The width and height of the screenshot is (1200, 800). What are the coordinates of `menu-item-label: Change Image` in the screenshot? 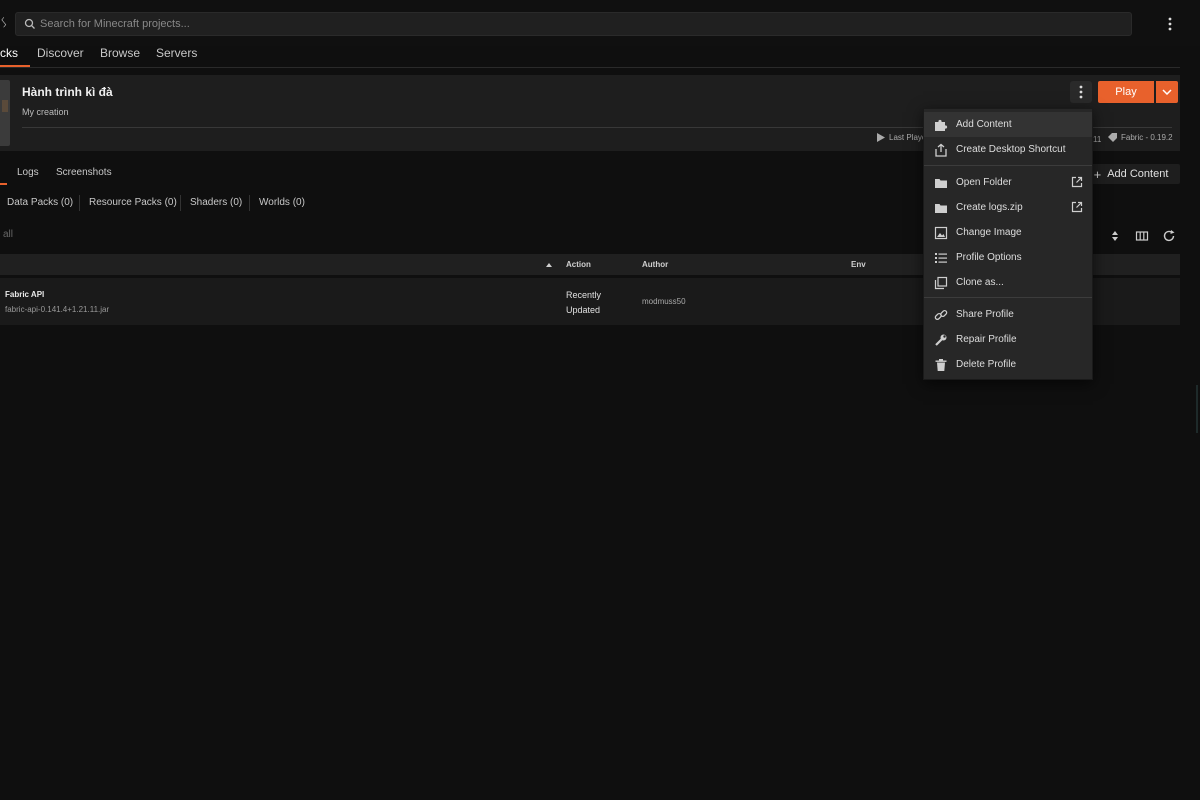 It's located at (989, 232).